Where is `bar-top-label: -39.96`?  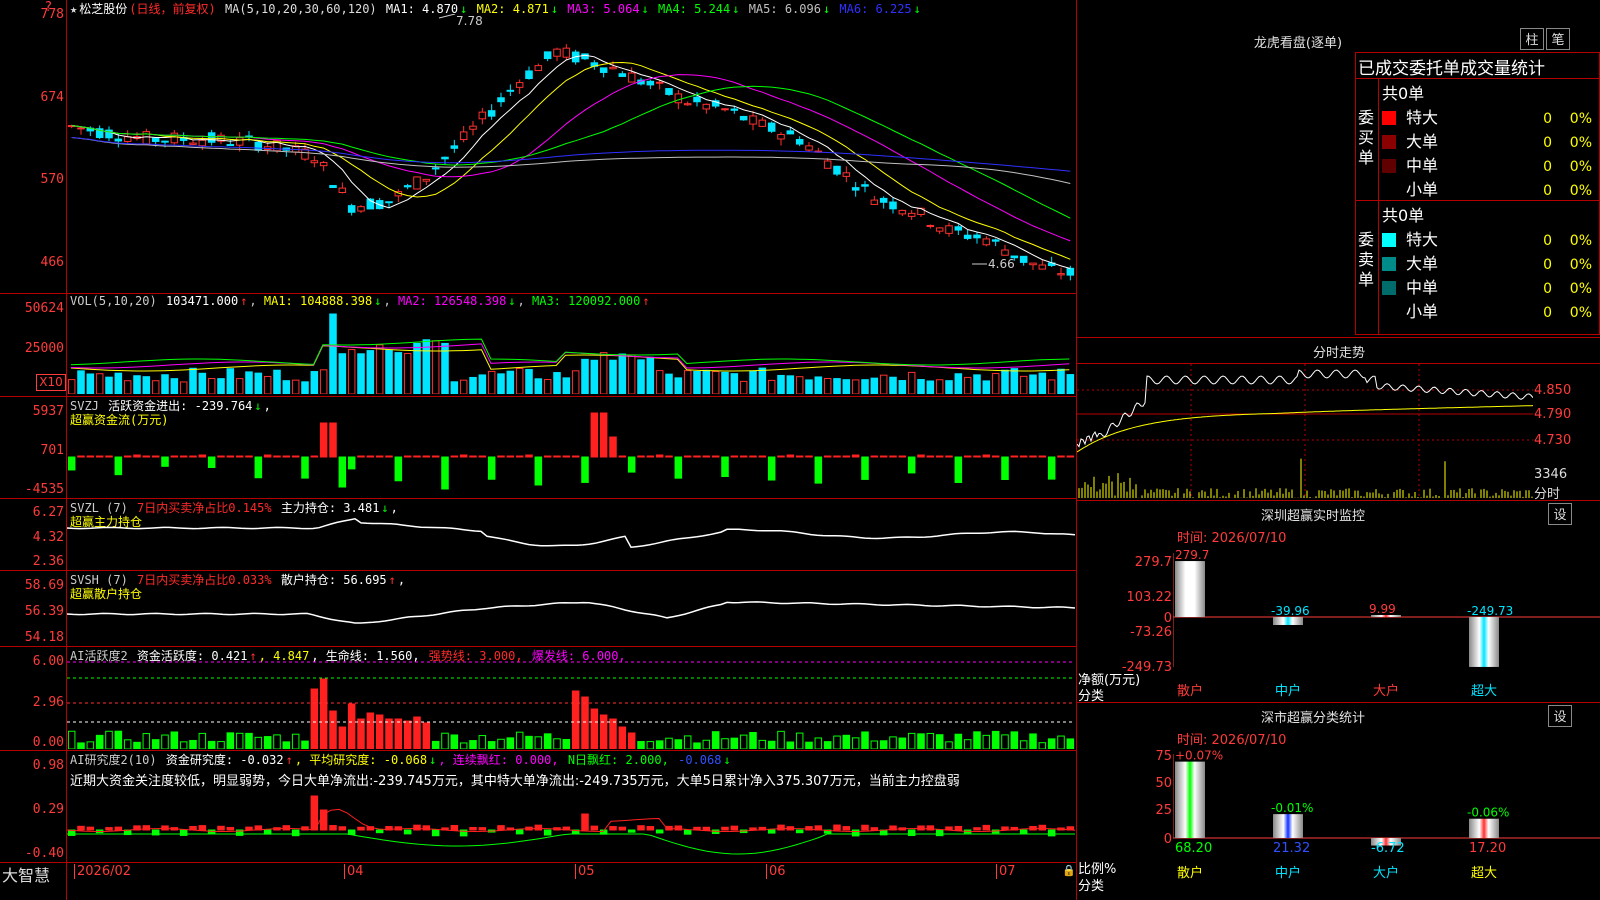
bar-top-label: -39.96 is located at coordinates (1290, 611).